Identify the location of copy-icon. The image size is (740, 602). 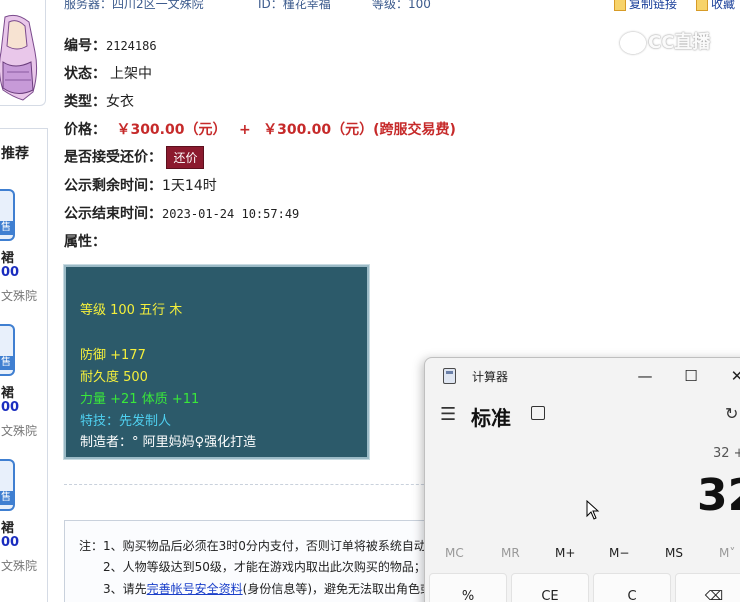
(620, 5).